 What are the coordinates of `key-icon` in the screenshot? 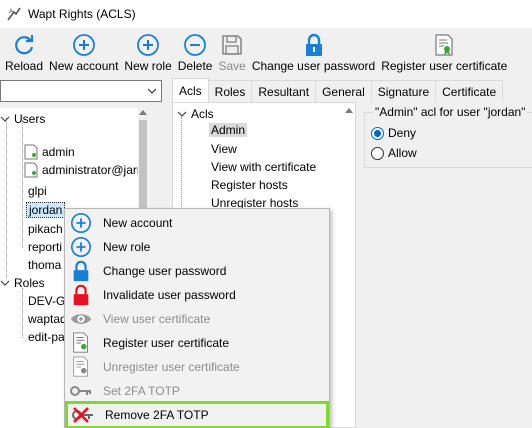 It's located at (80, 391).